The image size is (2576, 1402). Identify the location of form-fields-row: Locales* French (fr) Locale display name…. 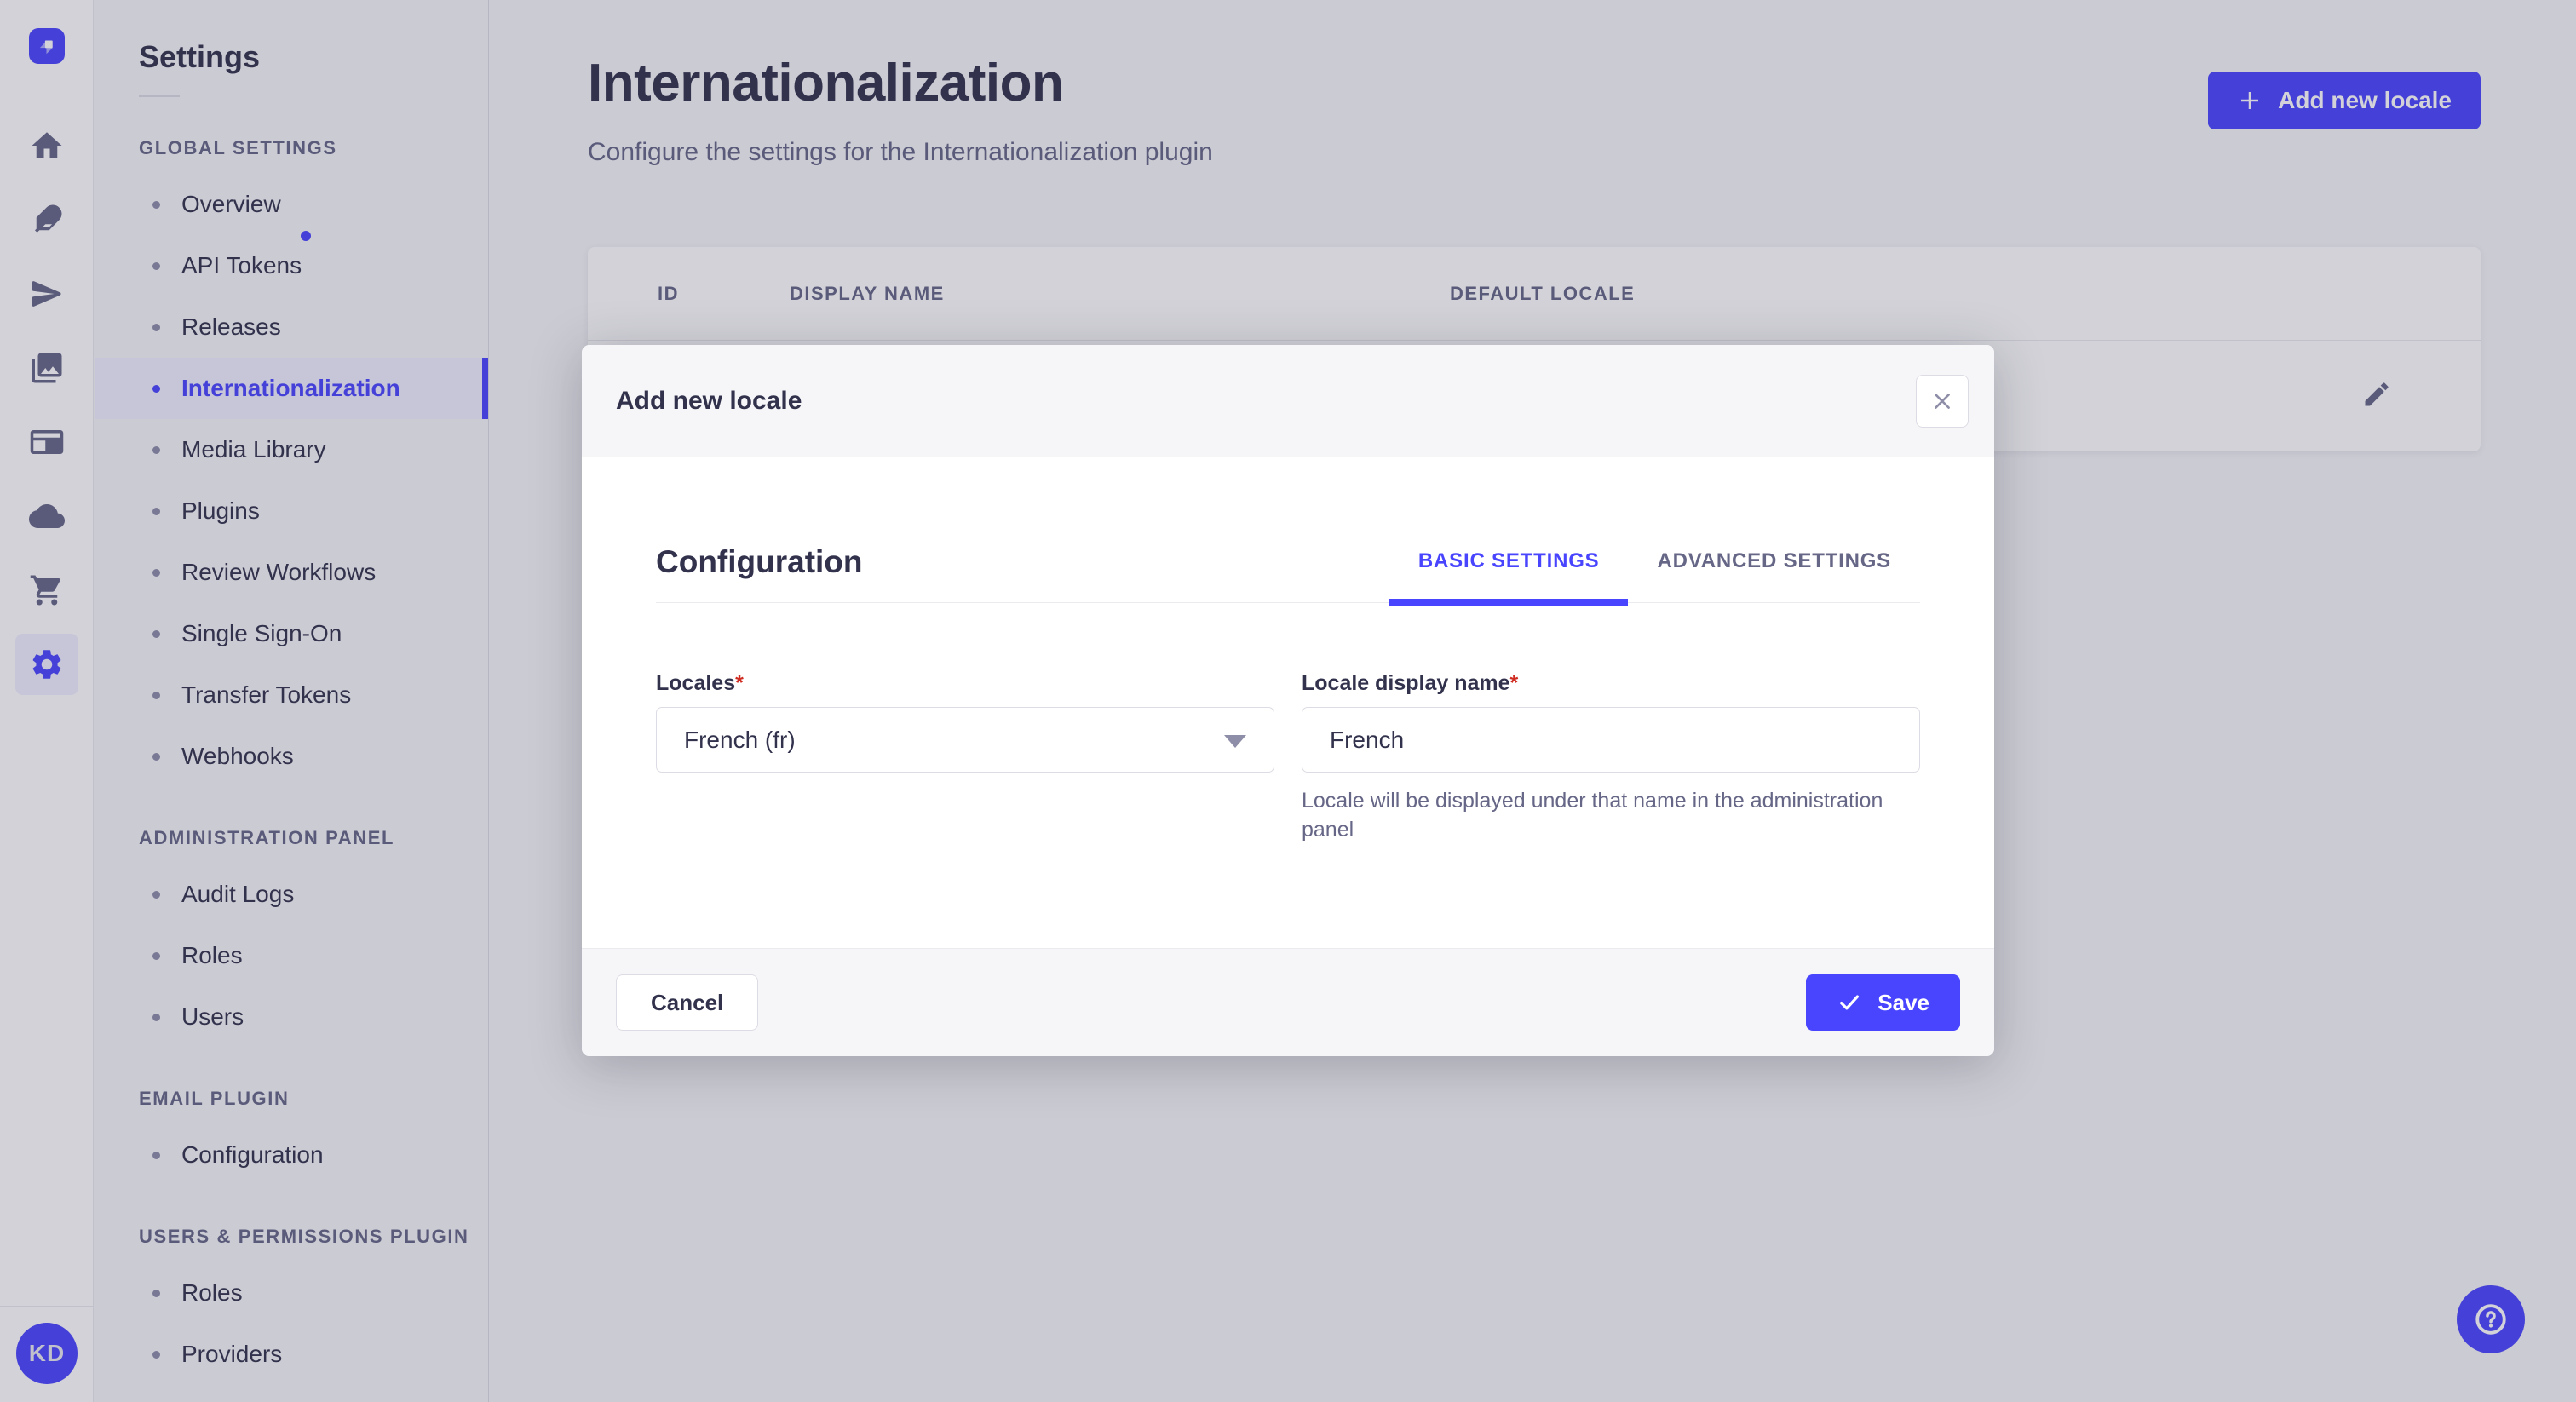
(1288, 757).